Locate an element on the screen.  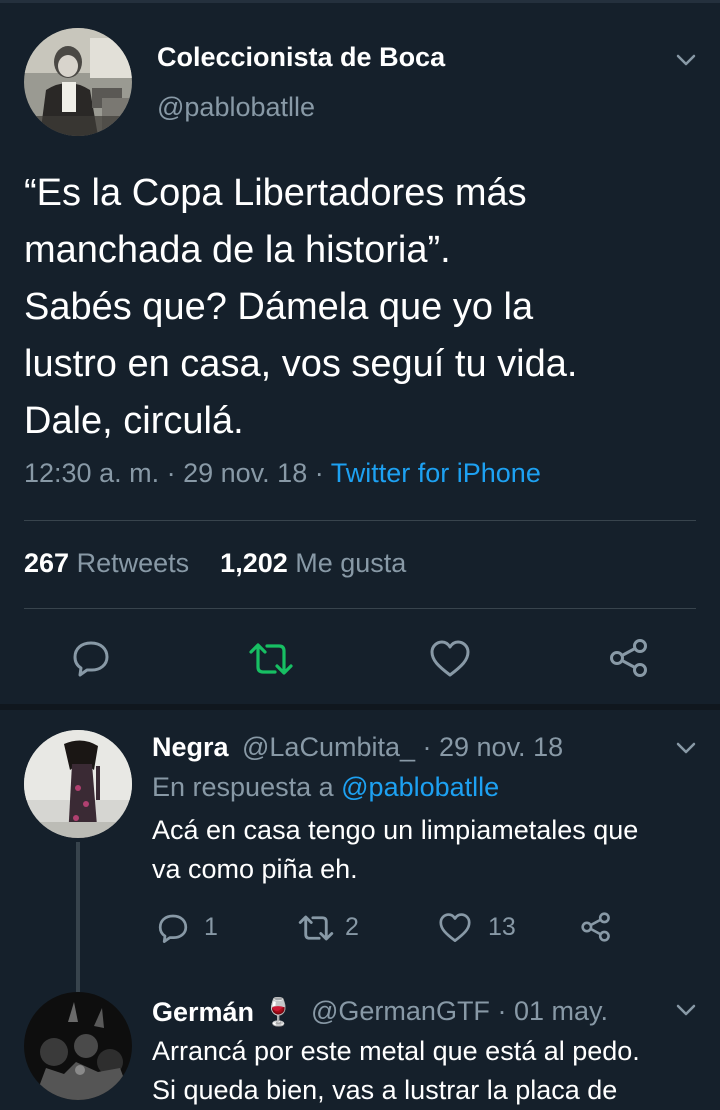
tweet-text-line: “Es la Copa Libertadores más is located at coordinates (275, 193).